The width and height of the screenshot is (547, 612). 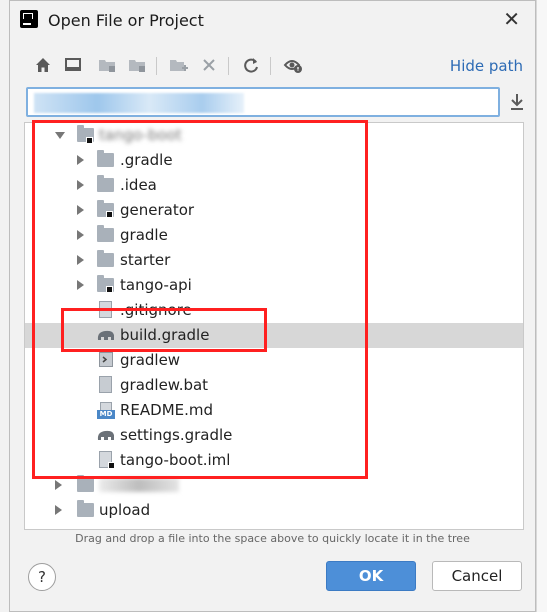 What do you see at coordinates (164, 385) in the screenshot?
I see `tree-item-label: gradlew.bat` at bounding box center [164, 385].